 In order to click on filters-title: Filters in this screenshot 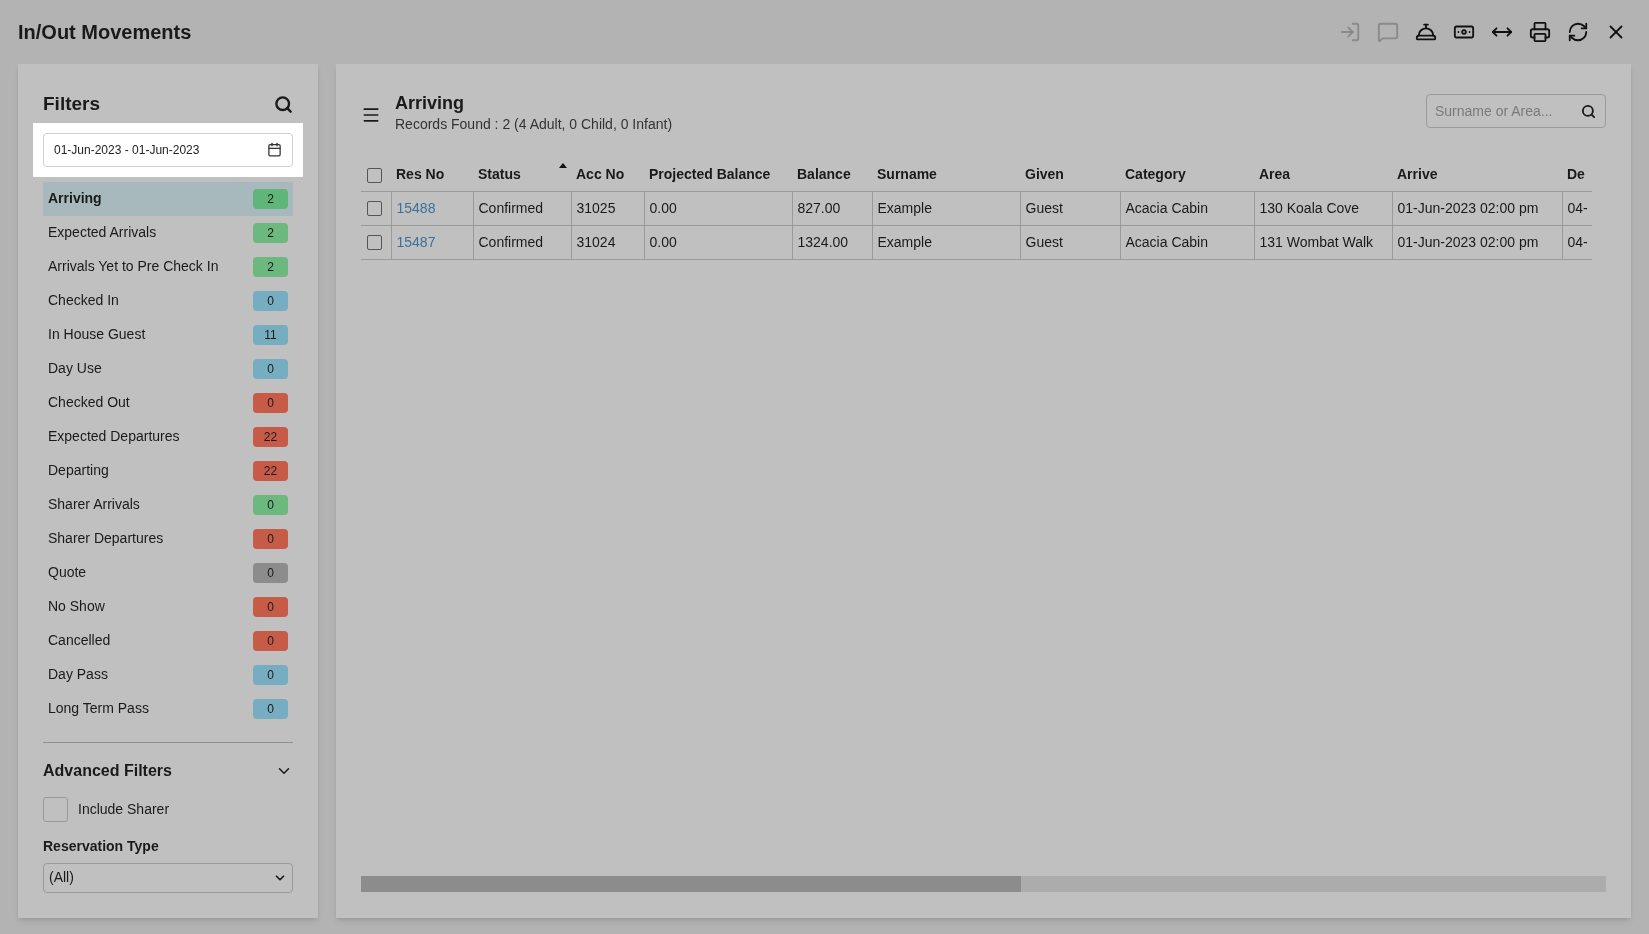, I will do `click(72, 104)`.